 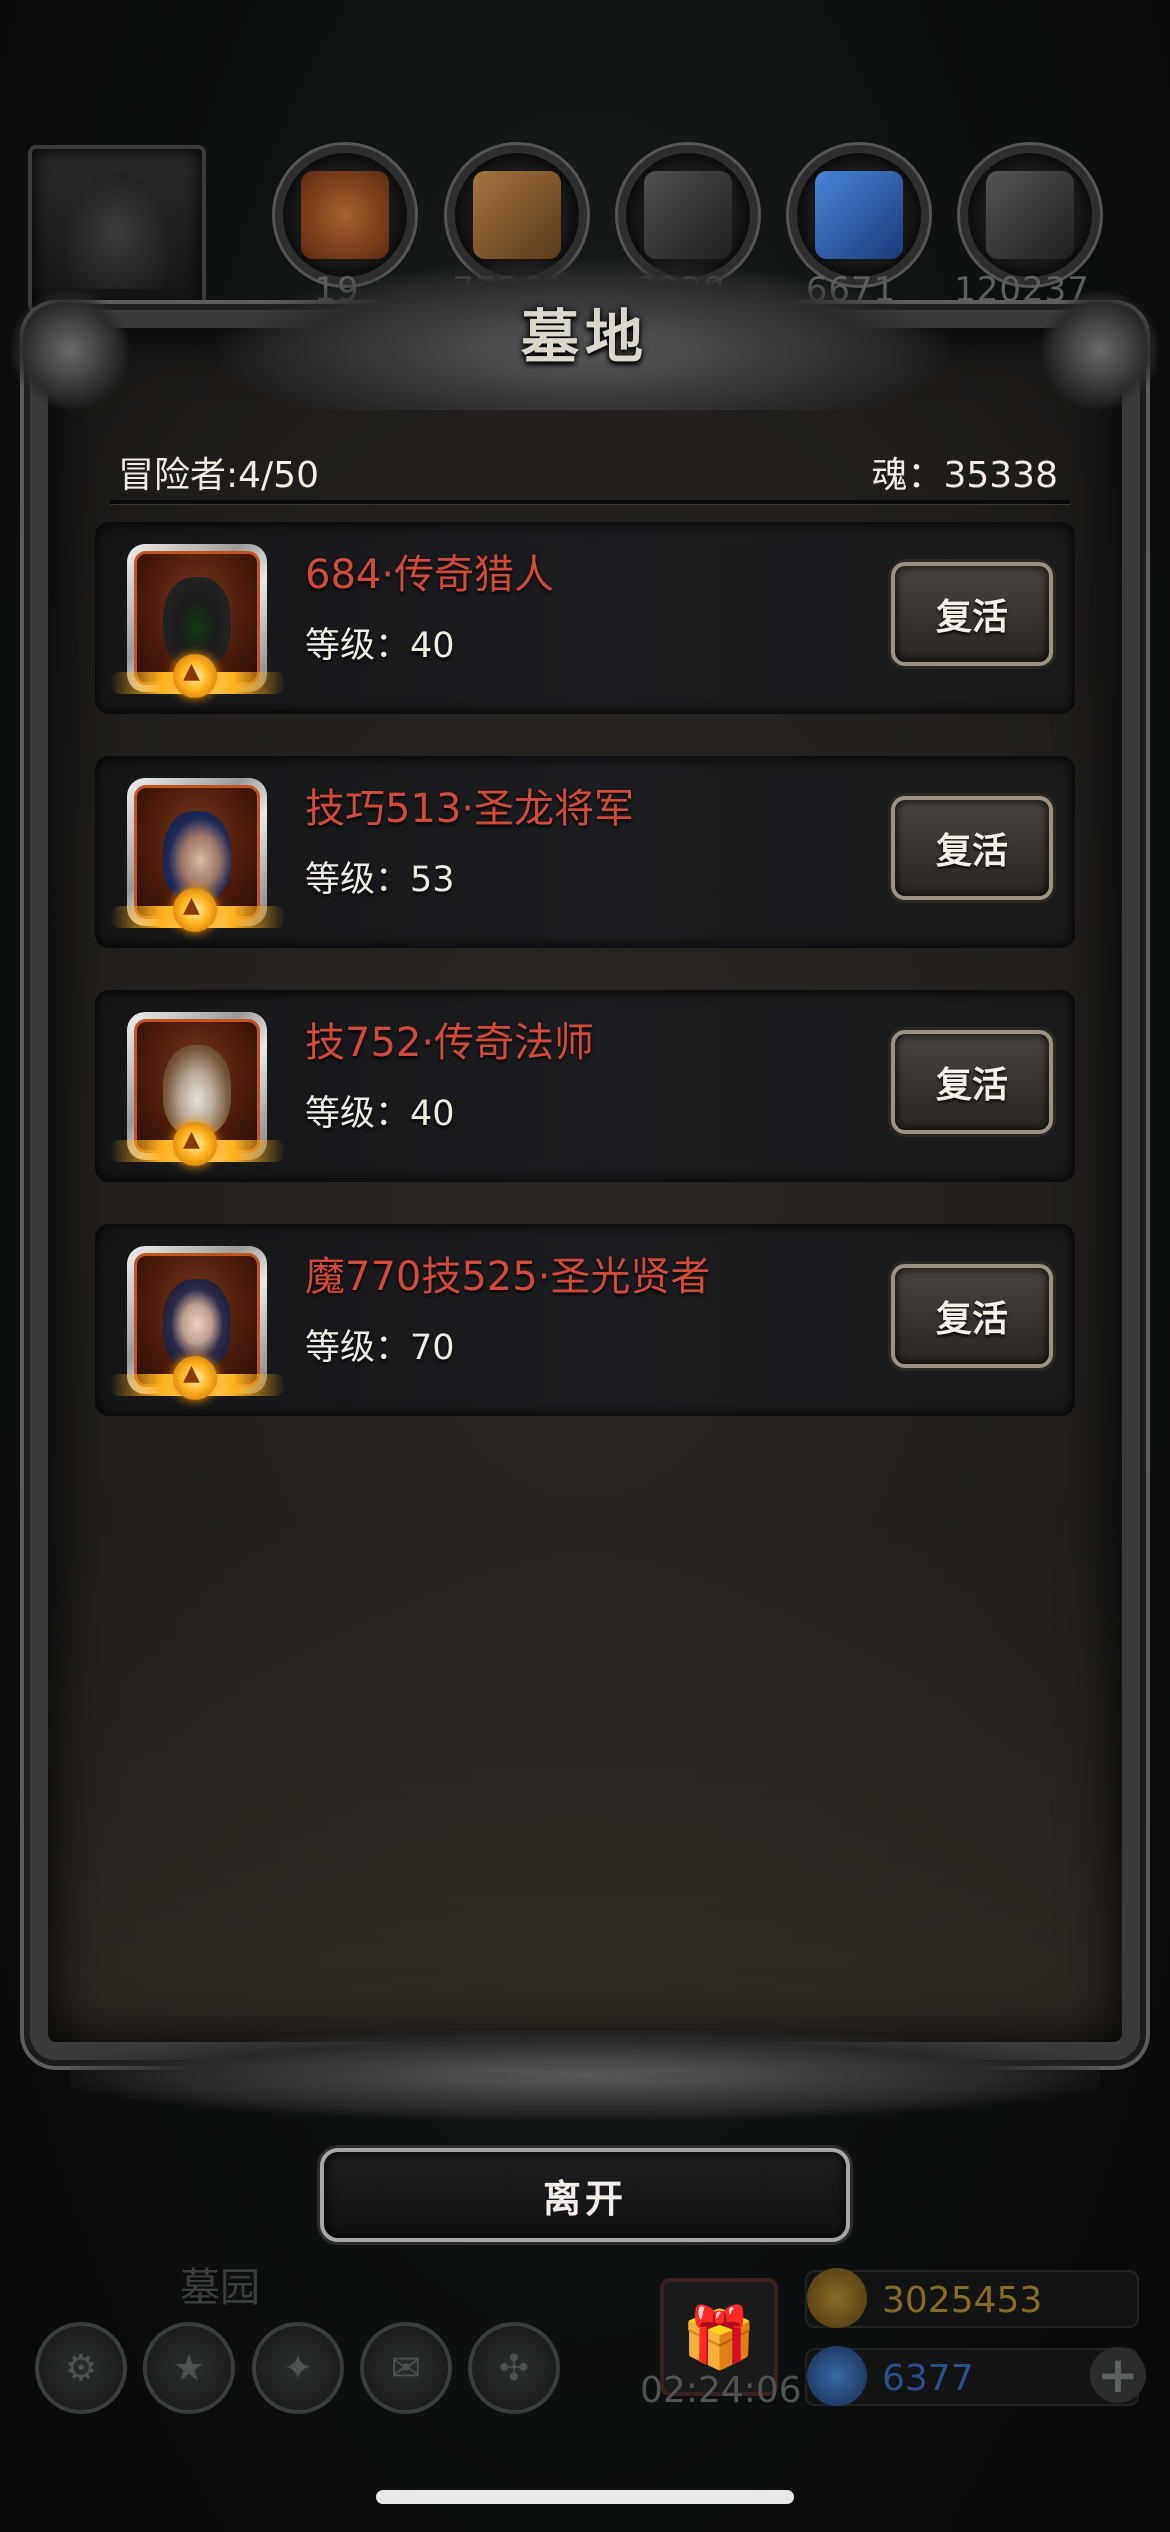 What do you see at coordinates (585, 2195) in the screenshot?
I see `leave-button: 离开` at bounding box center [585, 2195].